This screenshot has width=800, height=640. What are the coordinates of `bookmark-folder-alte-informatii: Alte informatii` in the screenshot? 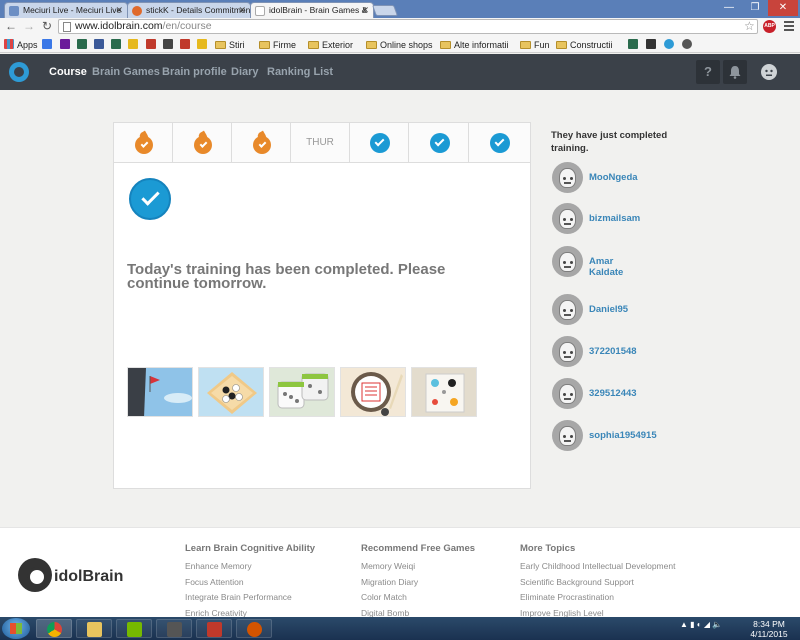 It's located at (474, 45).